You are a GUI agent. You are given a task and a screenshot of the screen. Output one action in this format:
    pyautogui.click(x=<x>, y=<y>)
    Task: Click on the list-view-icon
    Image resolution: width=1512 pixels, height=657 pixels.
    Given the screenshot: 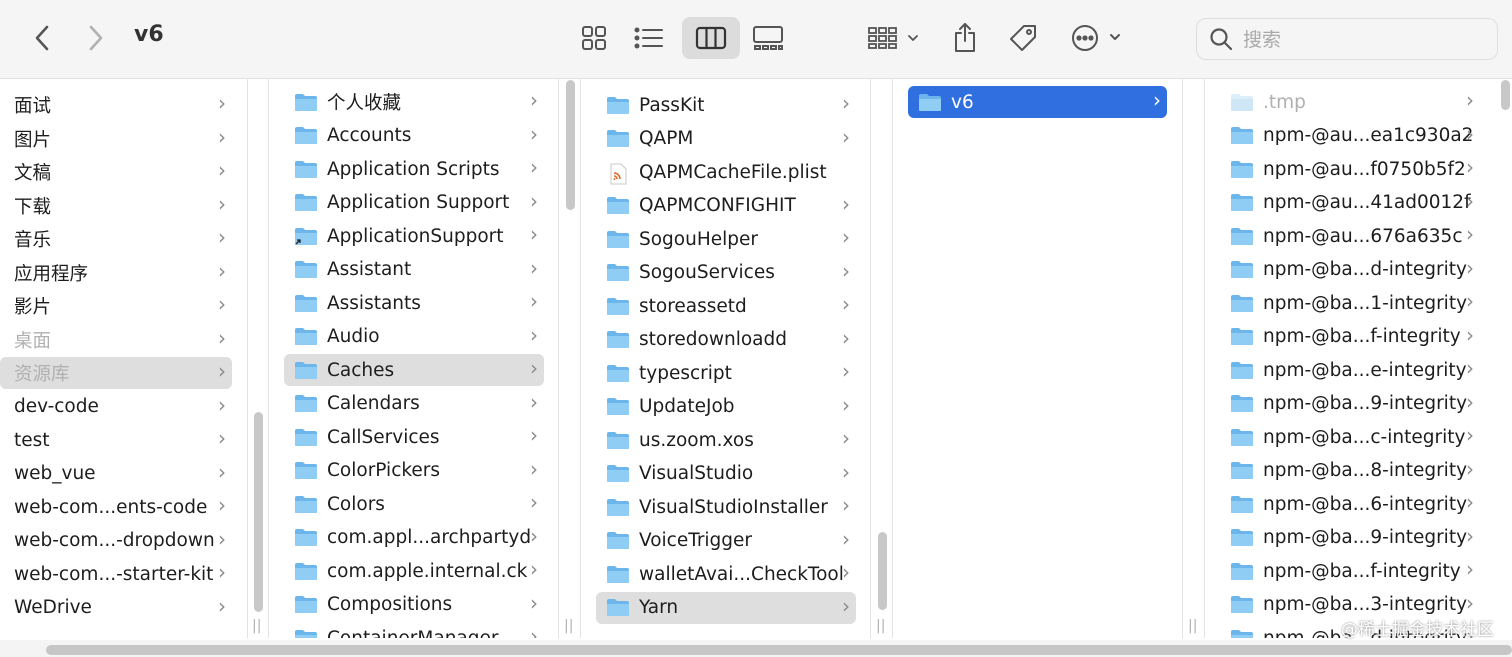 What is the action you would take?
    pyautogui.click(x=649, y=38)
    